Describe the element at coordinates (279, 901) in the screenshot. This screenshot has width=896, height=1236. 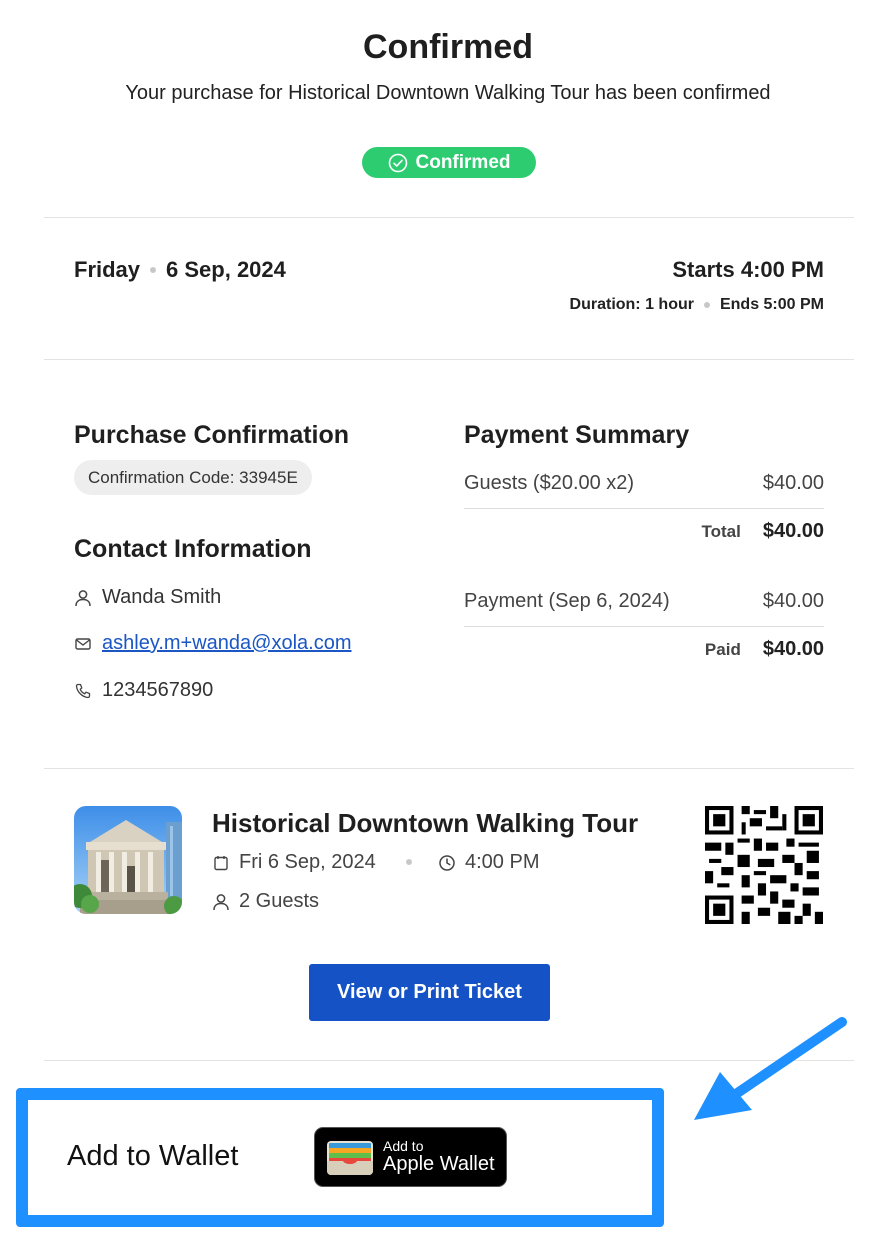
I see `tour-guests: 2 Guests` at that location.